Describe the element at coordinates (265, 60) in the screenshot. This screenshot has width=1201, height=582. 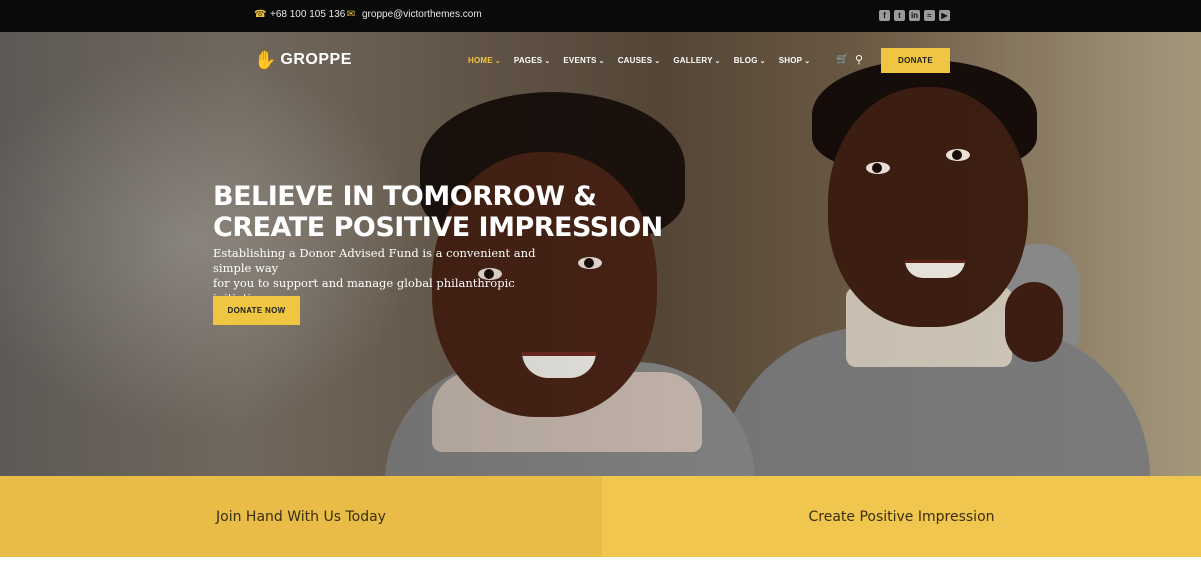
I see `hand-icon: ✋` at that location.